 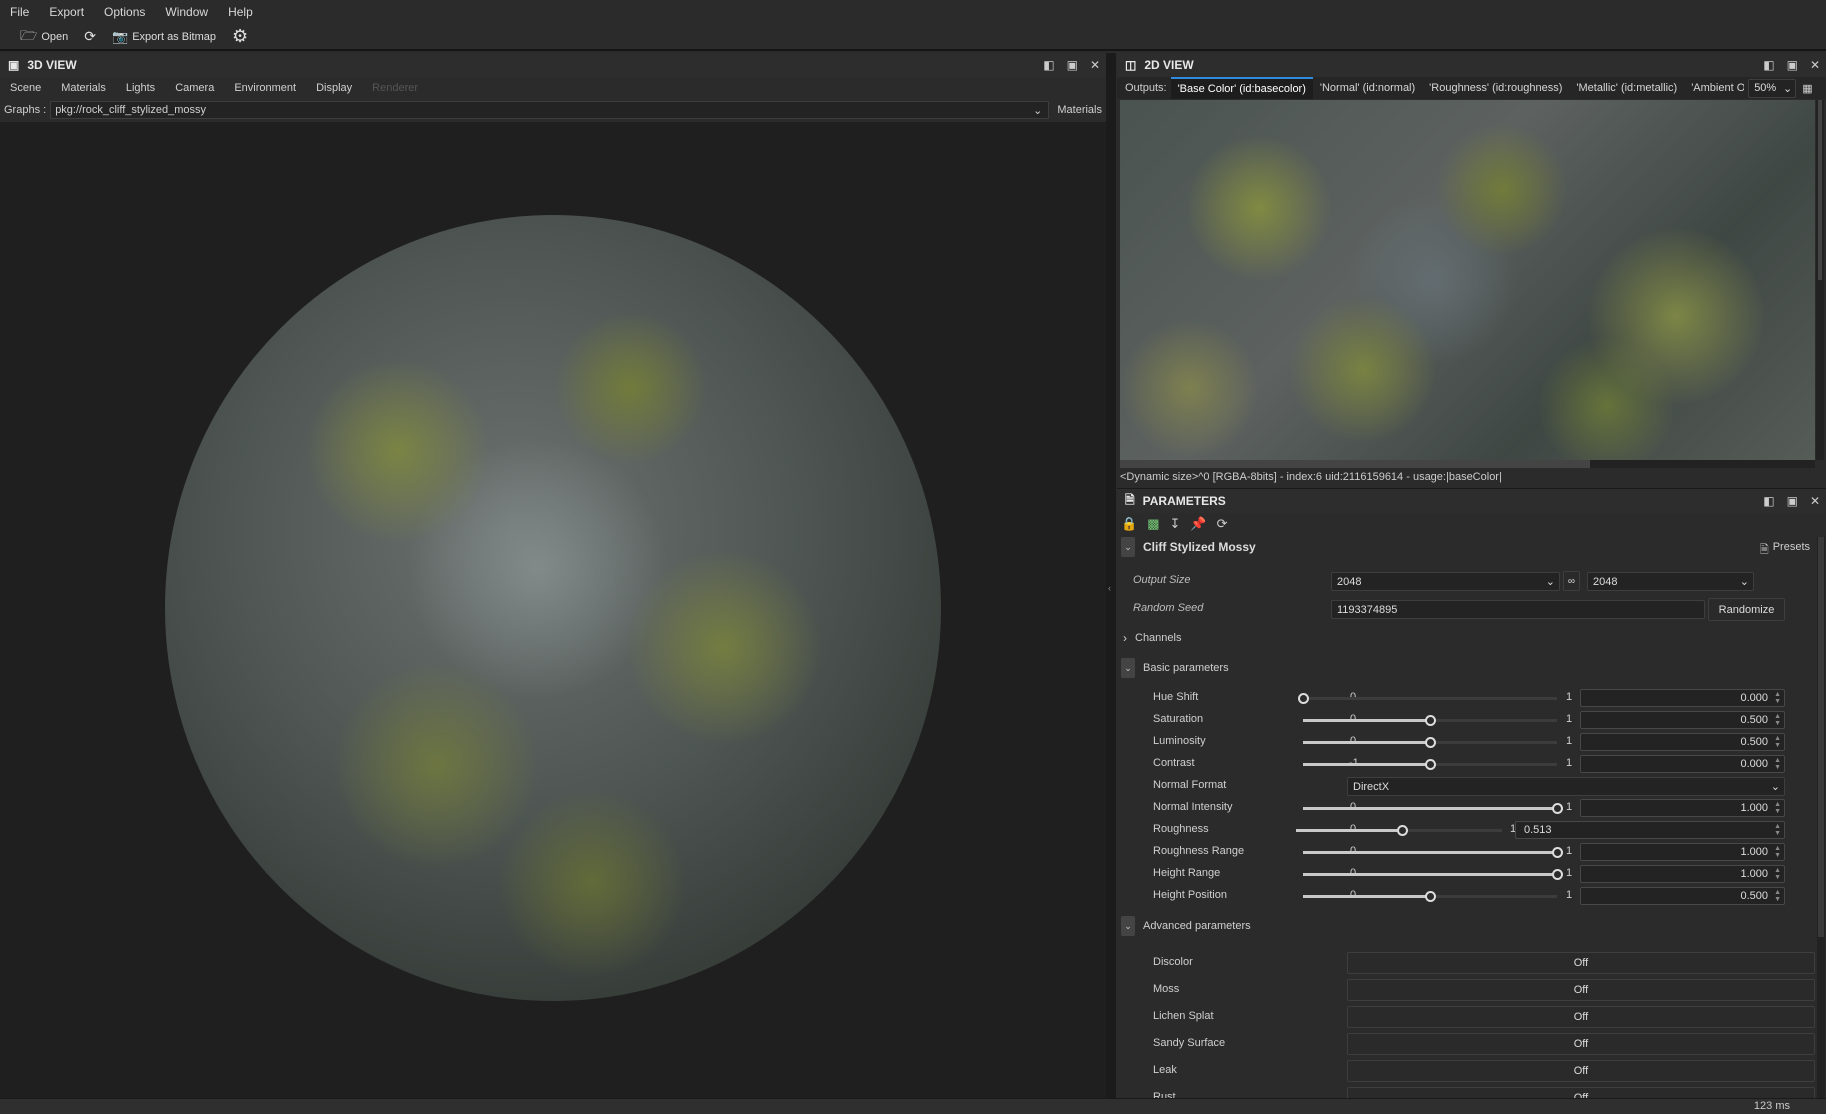 I want to click on output-size-height-select: 2048 ⌄, so click(x=1670, y=581).